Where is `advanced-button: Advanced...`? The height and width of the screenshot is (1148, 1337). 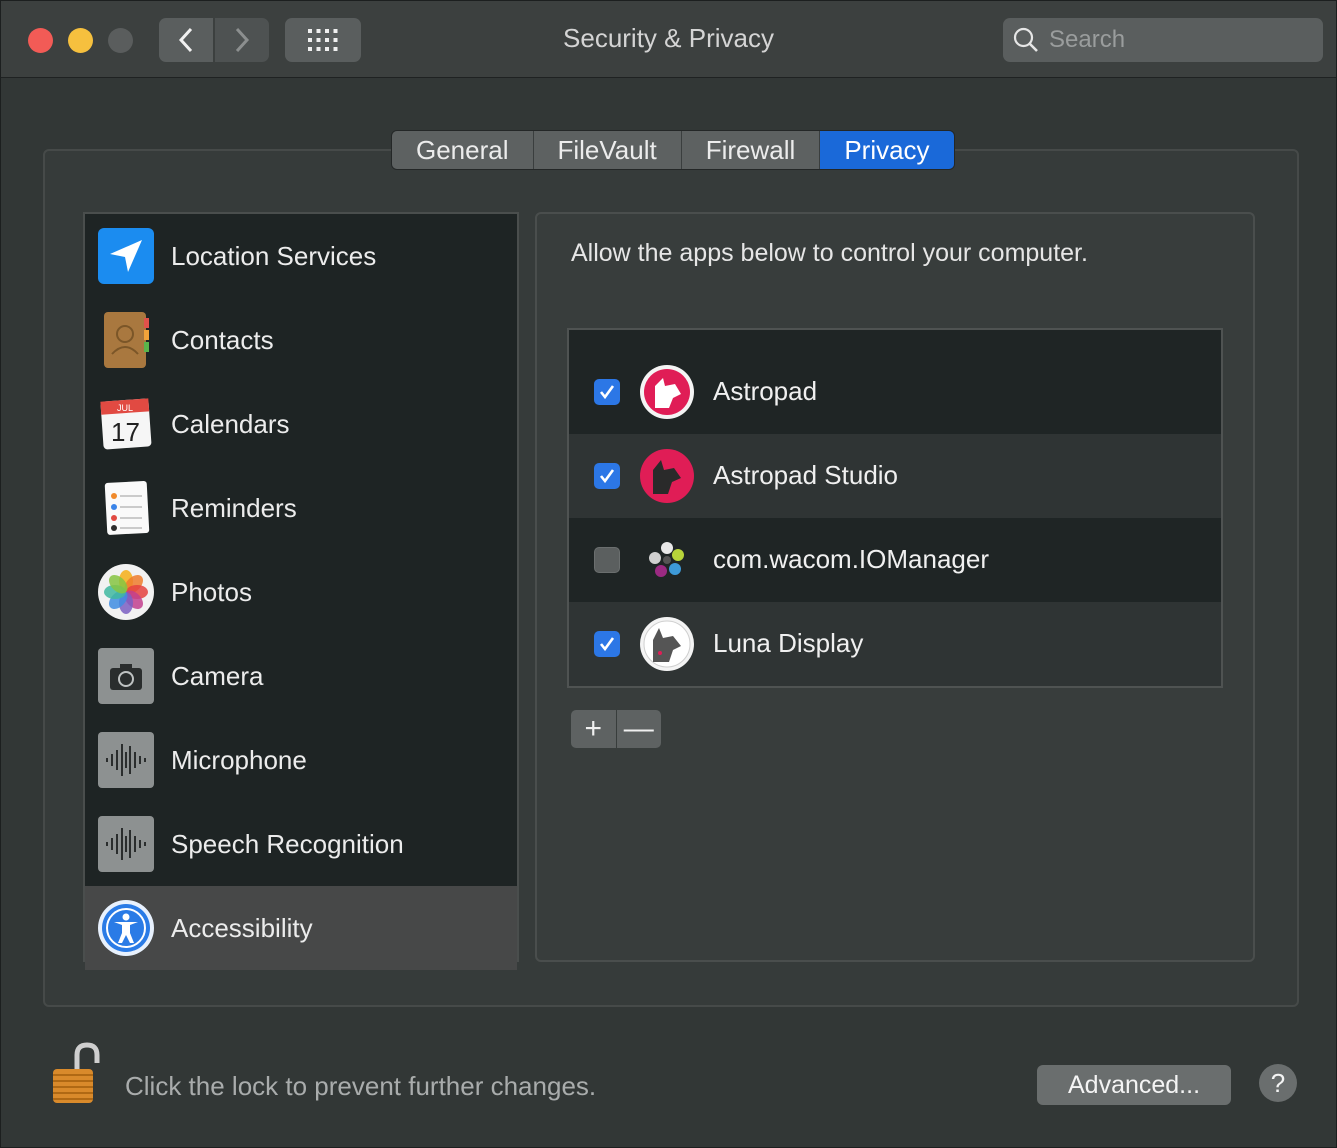
advanced-button: Advanced... is located at coordinates (1134, 1085).